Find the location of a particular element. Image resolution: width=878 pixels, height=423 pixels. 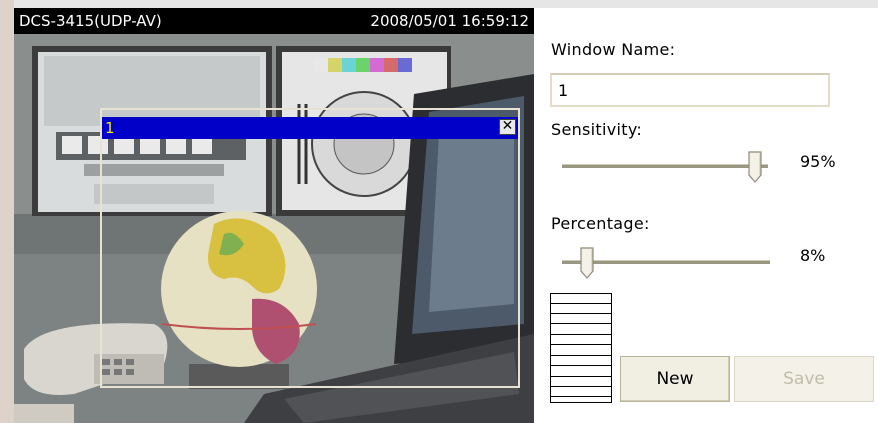

sensitivity-value: 95% is located at coordinates (818, 161).